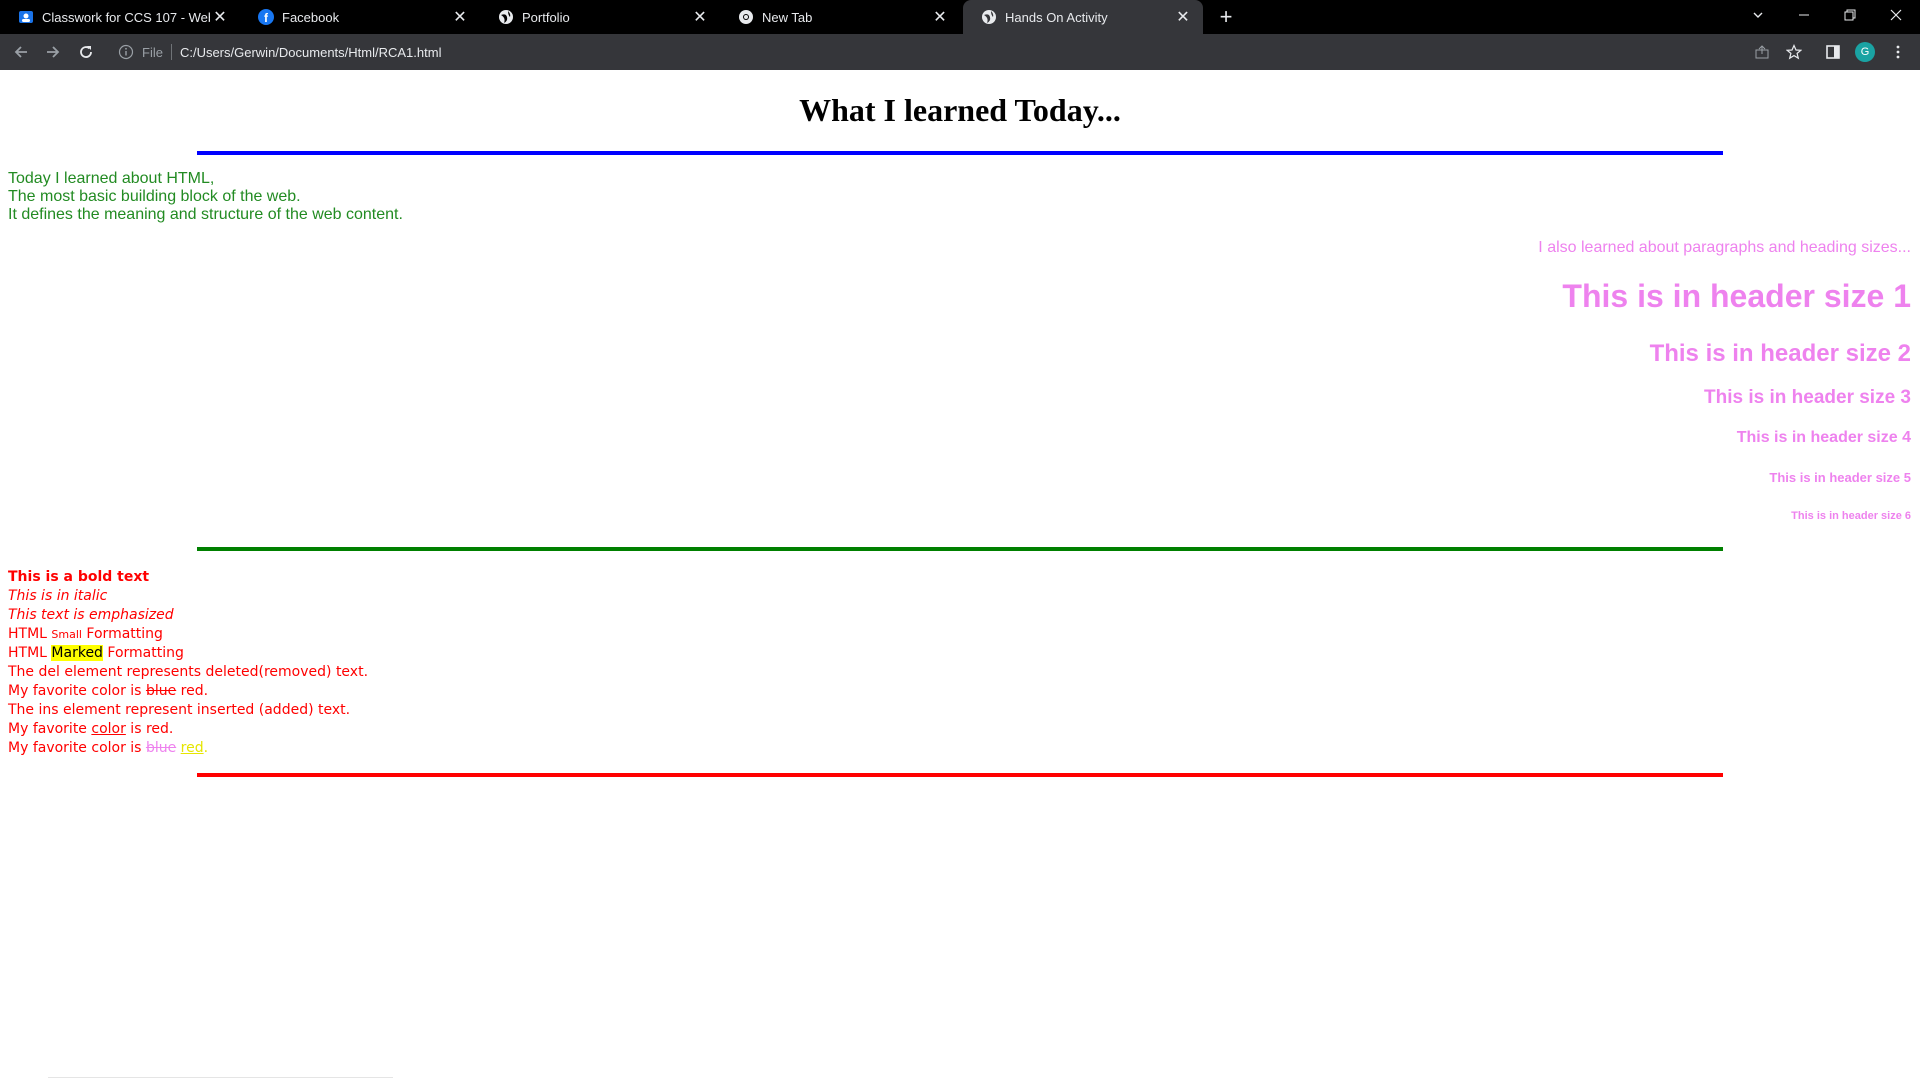  What do you see at coordinates (1898, 52) in the screenshot?
I see `menu-kebab-icon` at bounding box center [1898, 52].